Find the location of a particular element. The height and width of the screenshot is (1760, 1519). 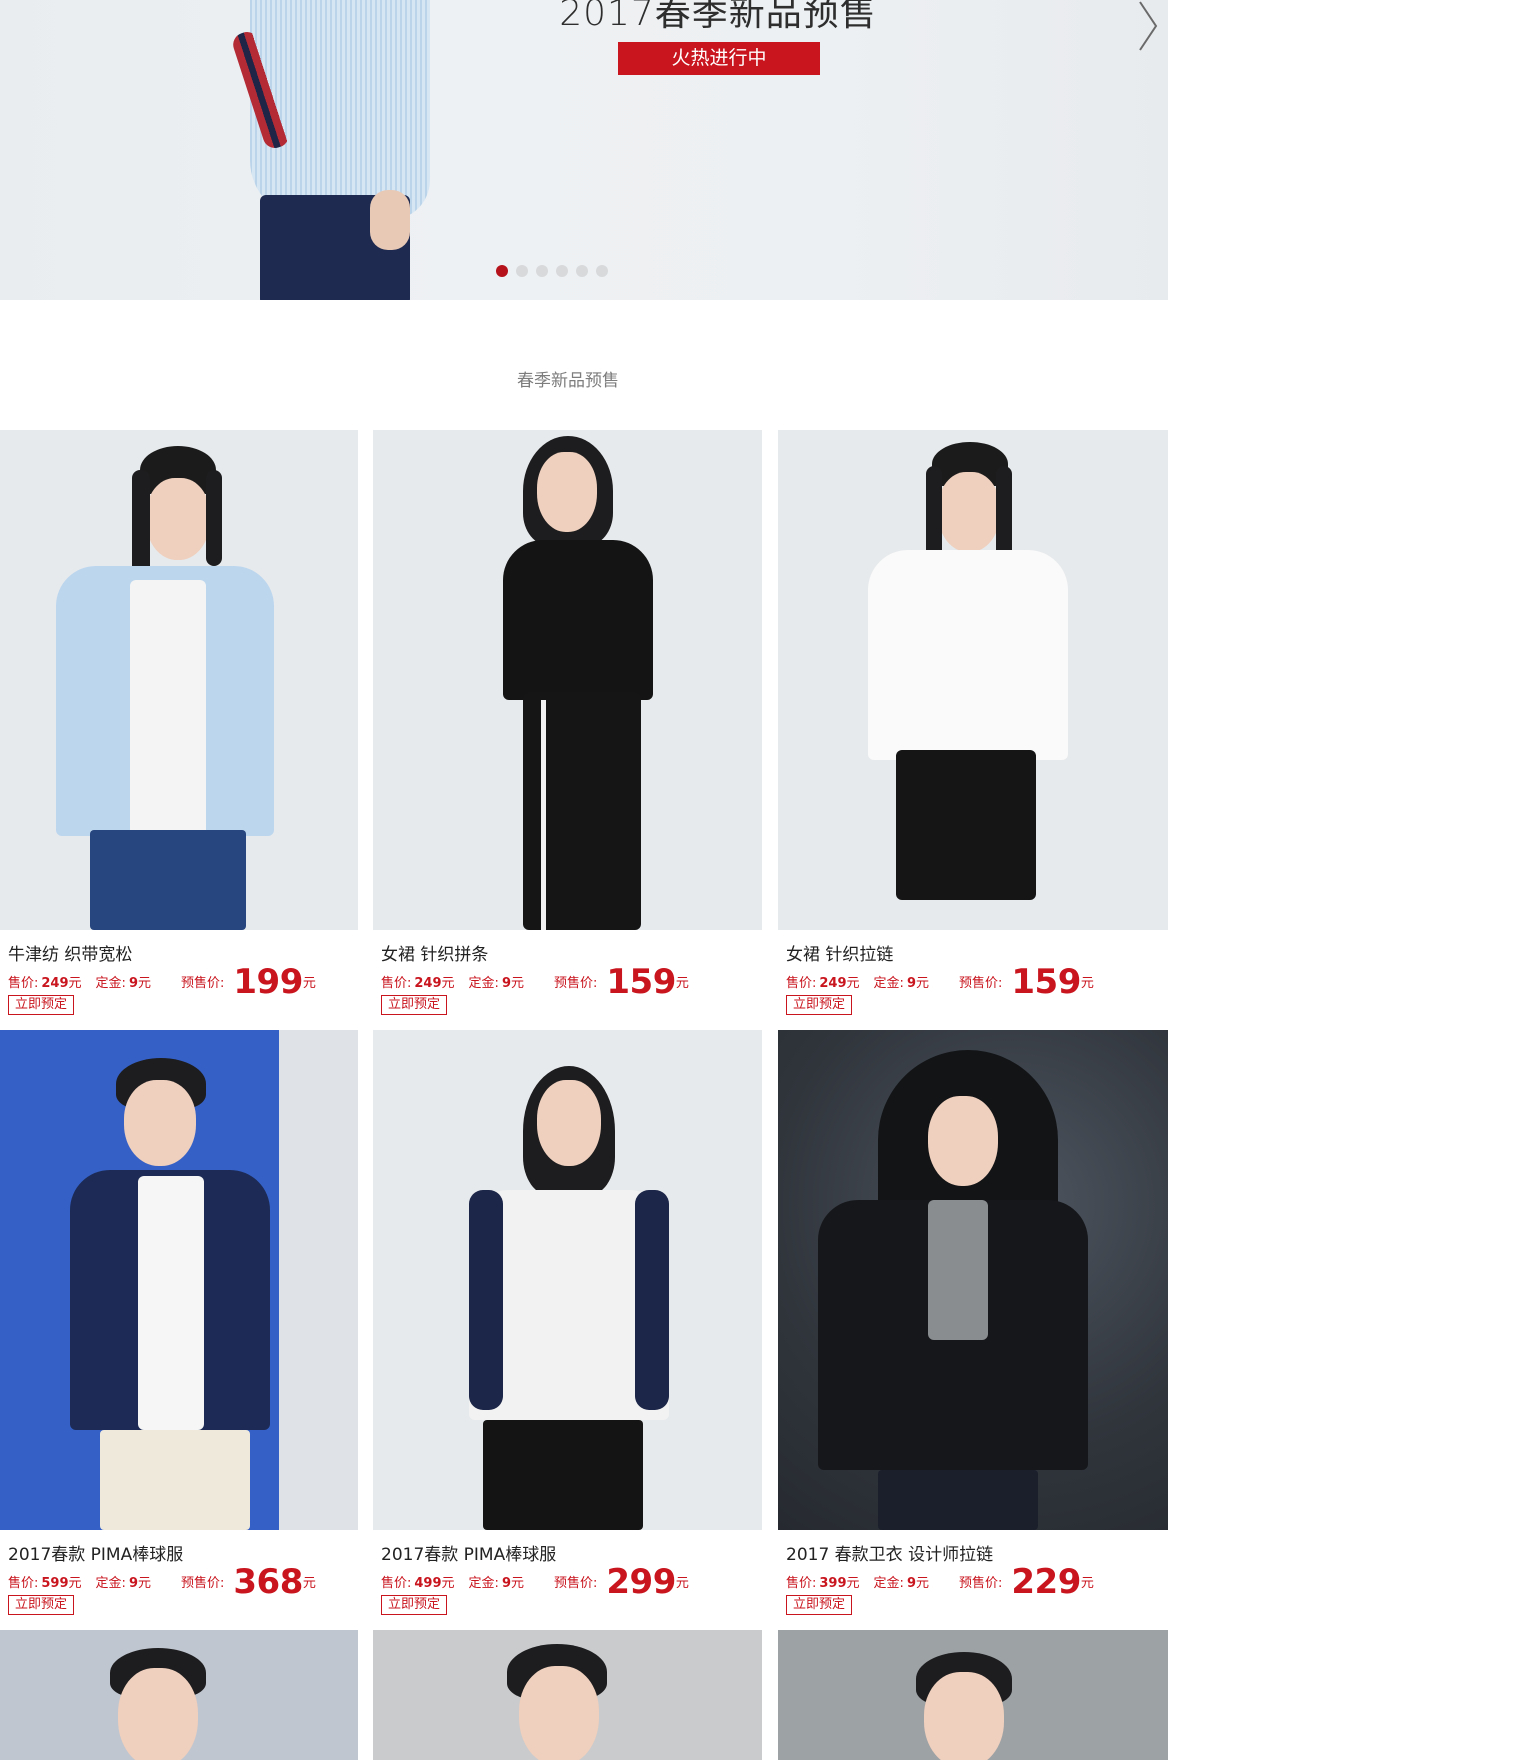

product-card: 2017春款 PIMA棒球服 售价: 499元 定金: 9元 预售价: 299元 立即预定 is located at coordinates (567, 1330).